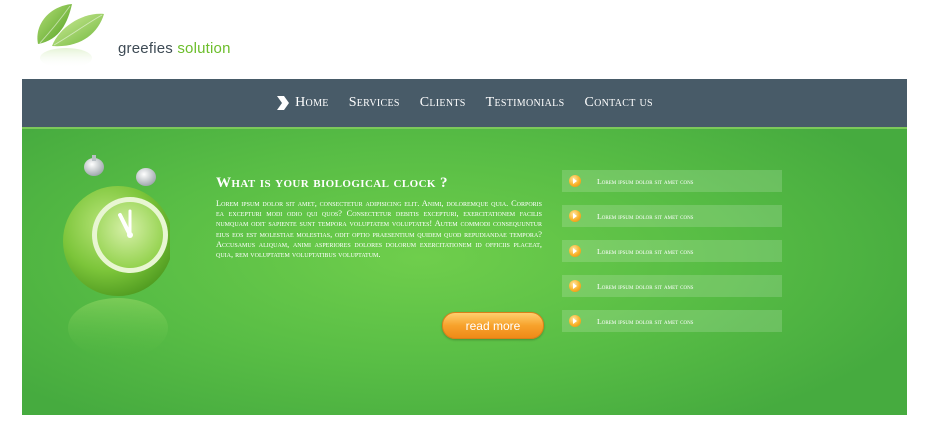  I want to click on nav-item-label: Testimonials, so click(525, 102).